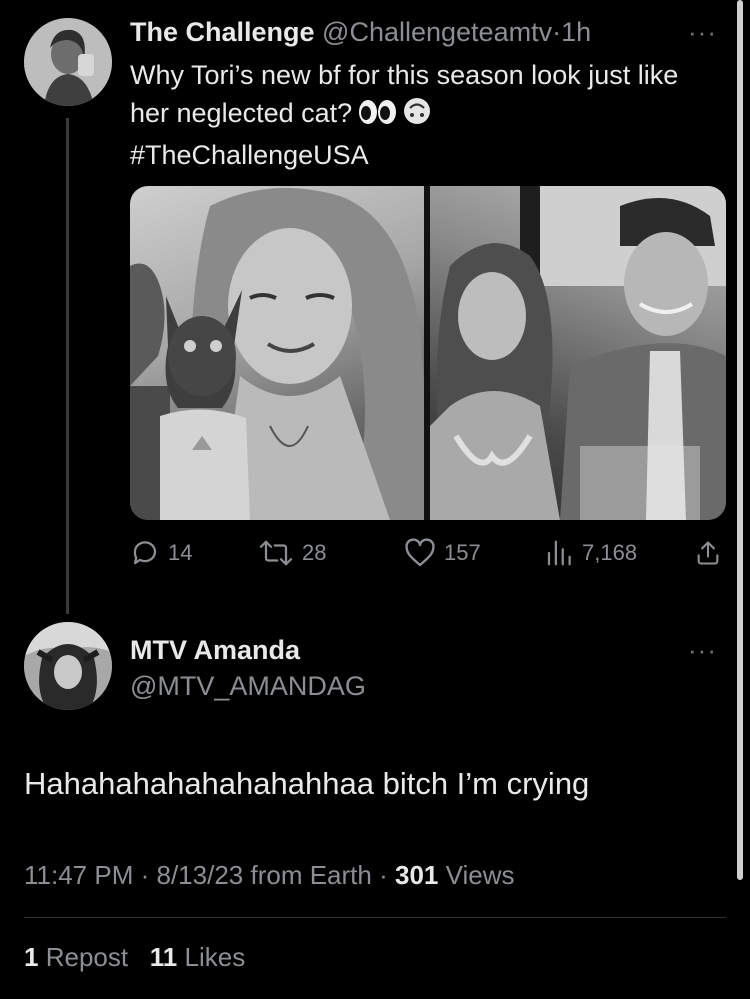  I want to click on views-count: 301, so click(417, 875).